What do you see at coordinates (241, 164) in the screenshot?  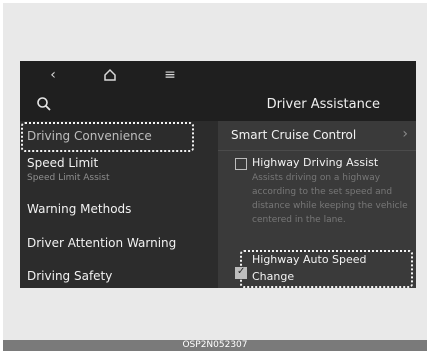 I see `checkbox-highway-driving-assist` at bounding box center [241, 164].